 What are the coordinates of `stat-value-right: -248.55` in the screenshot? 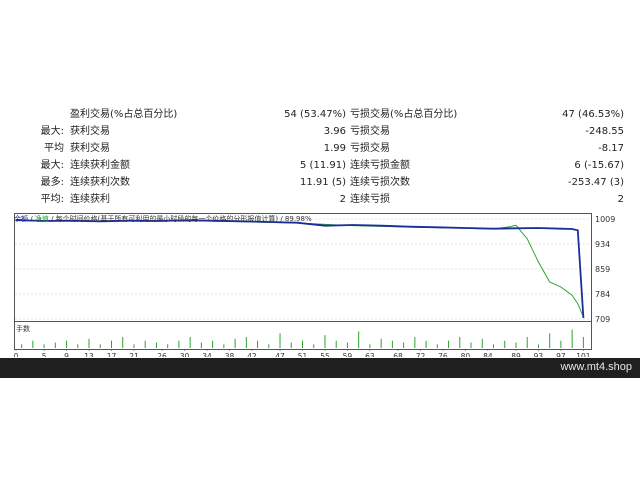 It's located at (604, 131).